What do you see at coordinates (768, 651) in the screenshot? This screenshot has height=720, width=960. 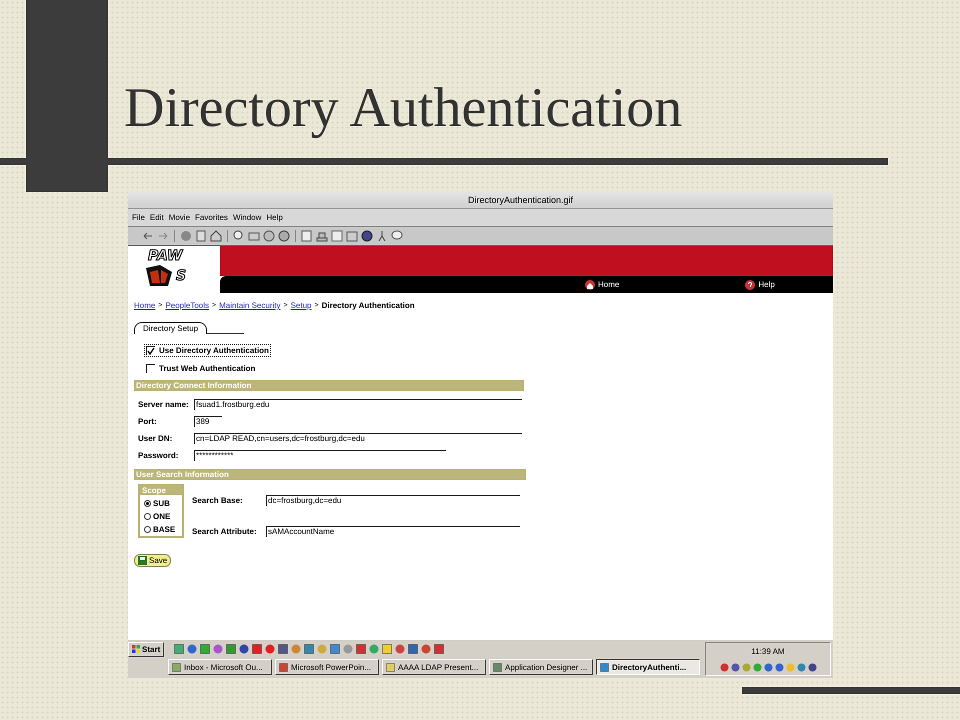 I see `clock-time: 11:39 AM` at bounding box center [768, 651].